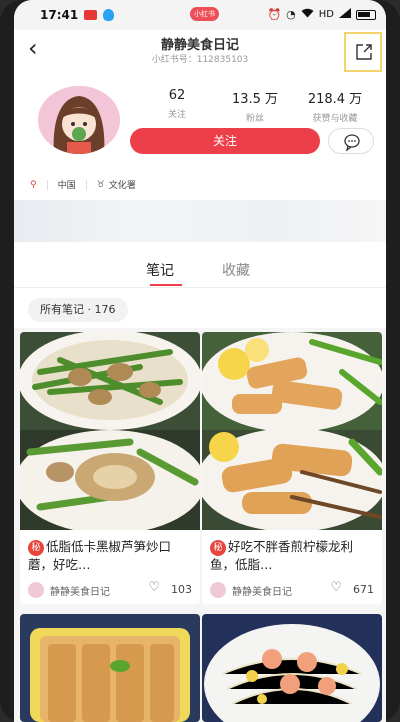  Describe the element at coordinates (177, 104) in the screenshot. I see `stat-following: 62 关注` at that location.